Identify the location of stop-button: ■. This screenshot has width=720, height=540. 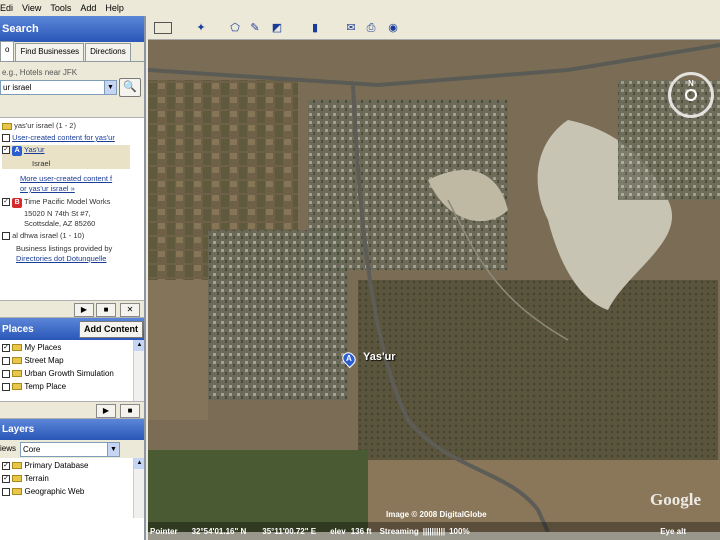
(106, 310).